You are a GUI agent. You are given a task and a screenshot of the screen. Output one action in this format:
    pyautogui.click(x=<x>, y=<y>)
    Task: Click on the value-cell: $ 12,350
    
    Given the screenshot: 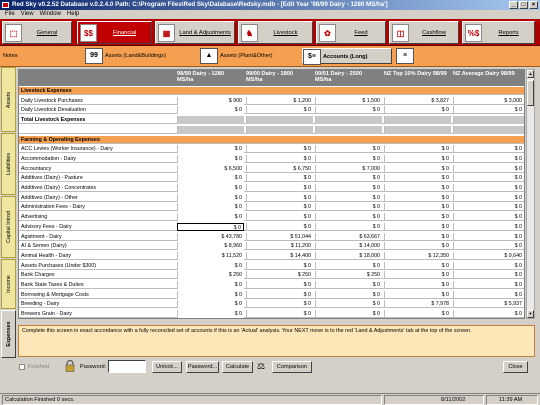 What is the action you would take?
    pyautogui.click(x=417, y=255)
    